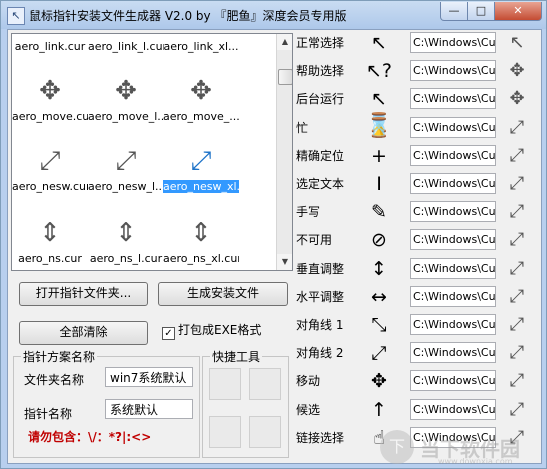 This screenshot has width=547, height=469. I want to click on cursor-role-label: 不可用, so click(314, 240).